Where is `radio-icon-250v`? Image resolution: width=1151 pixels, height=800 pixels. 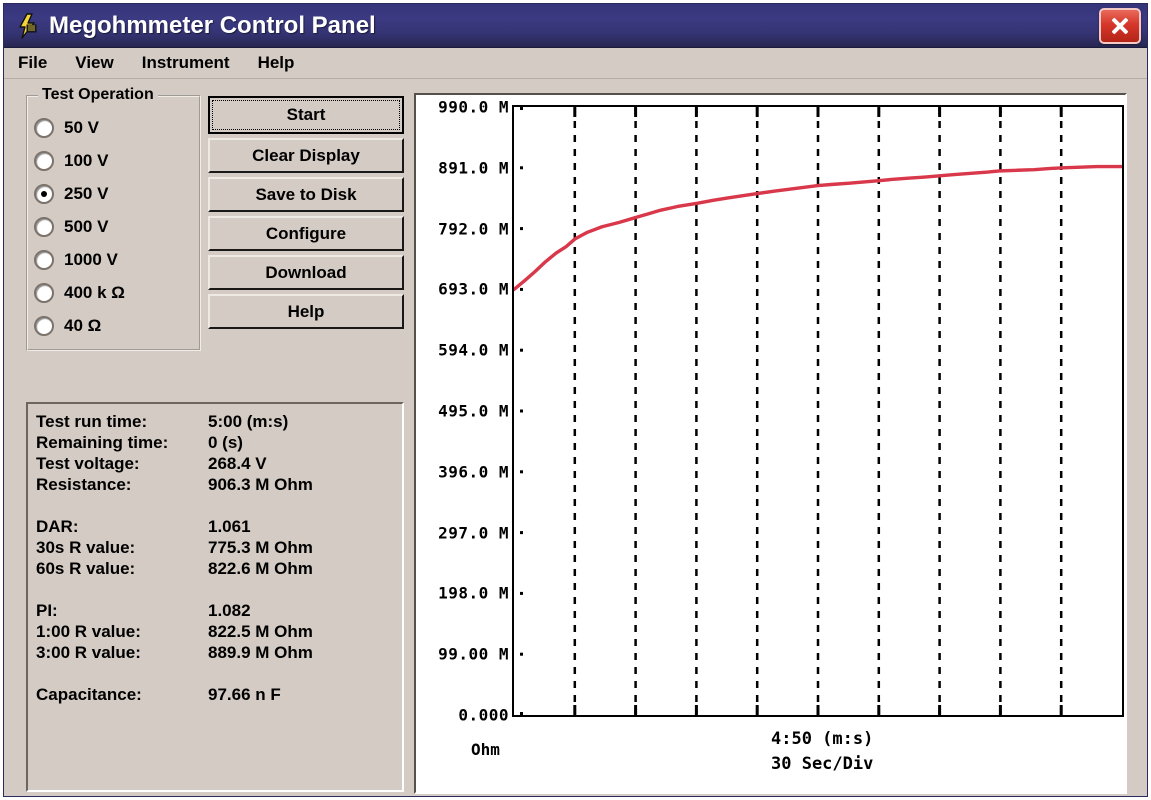 radio-icon-250v is located at coordinates (44, 193).